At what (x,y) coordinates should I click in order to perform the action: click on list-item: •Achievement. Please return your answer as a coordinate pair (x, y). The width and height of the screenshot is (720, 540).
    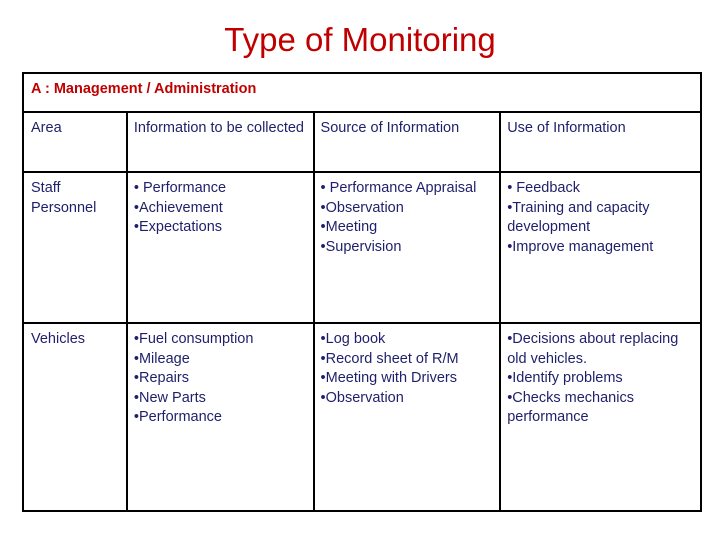
    Looking at the image, I should click on (178, 207).